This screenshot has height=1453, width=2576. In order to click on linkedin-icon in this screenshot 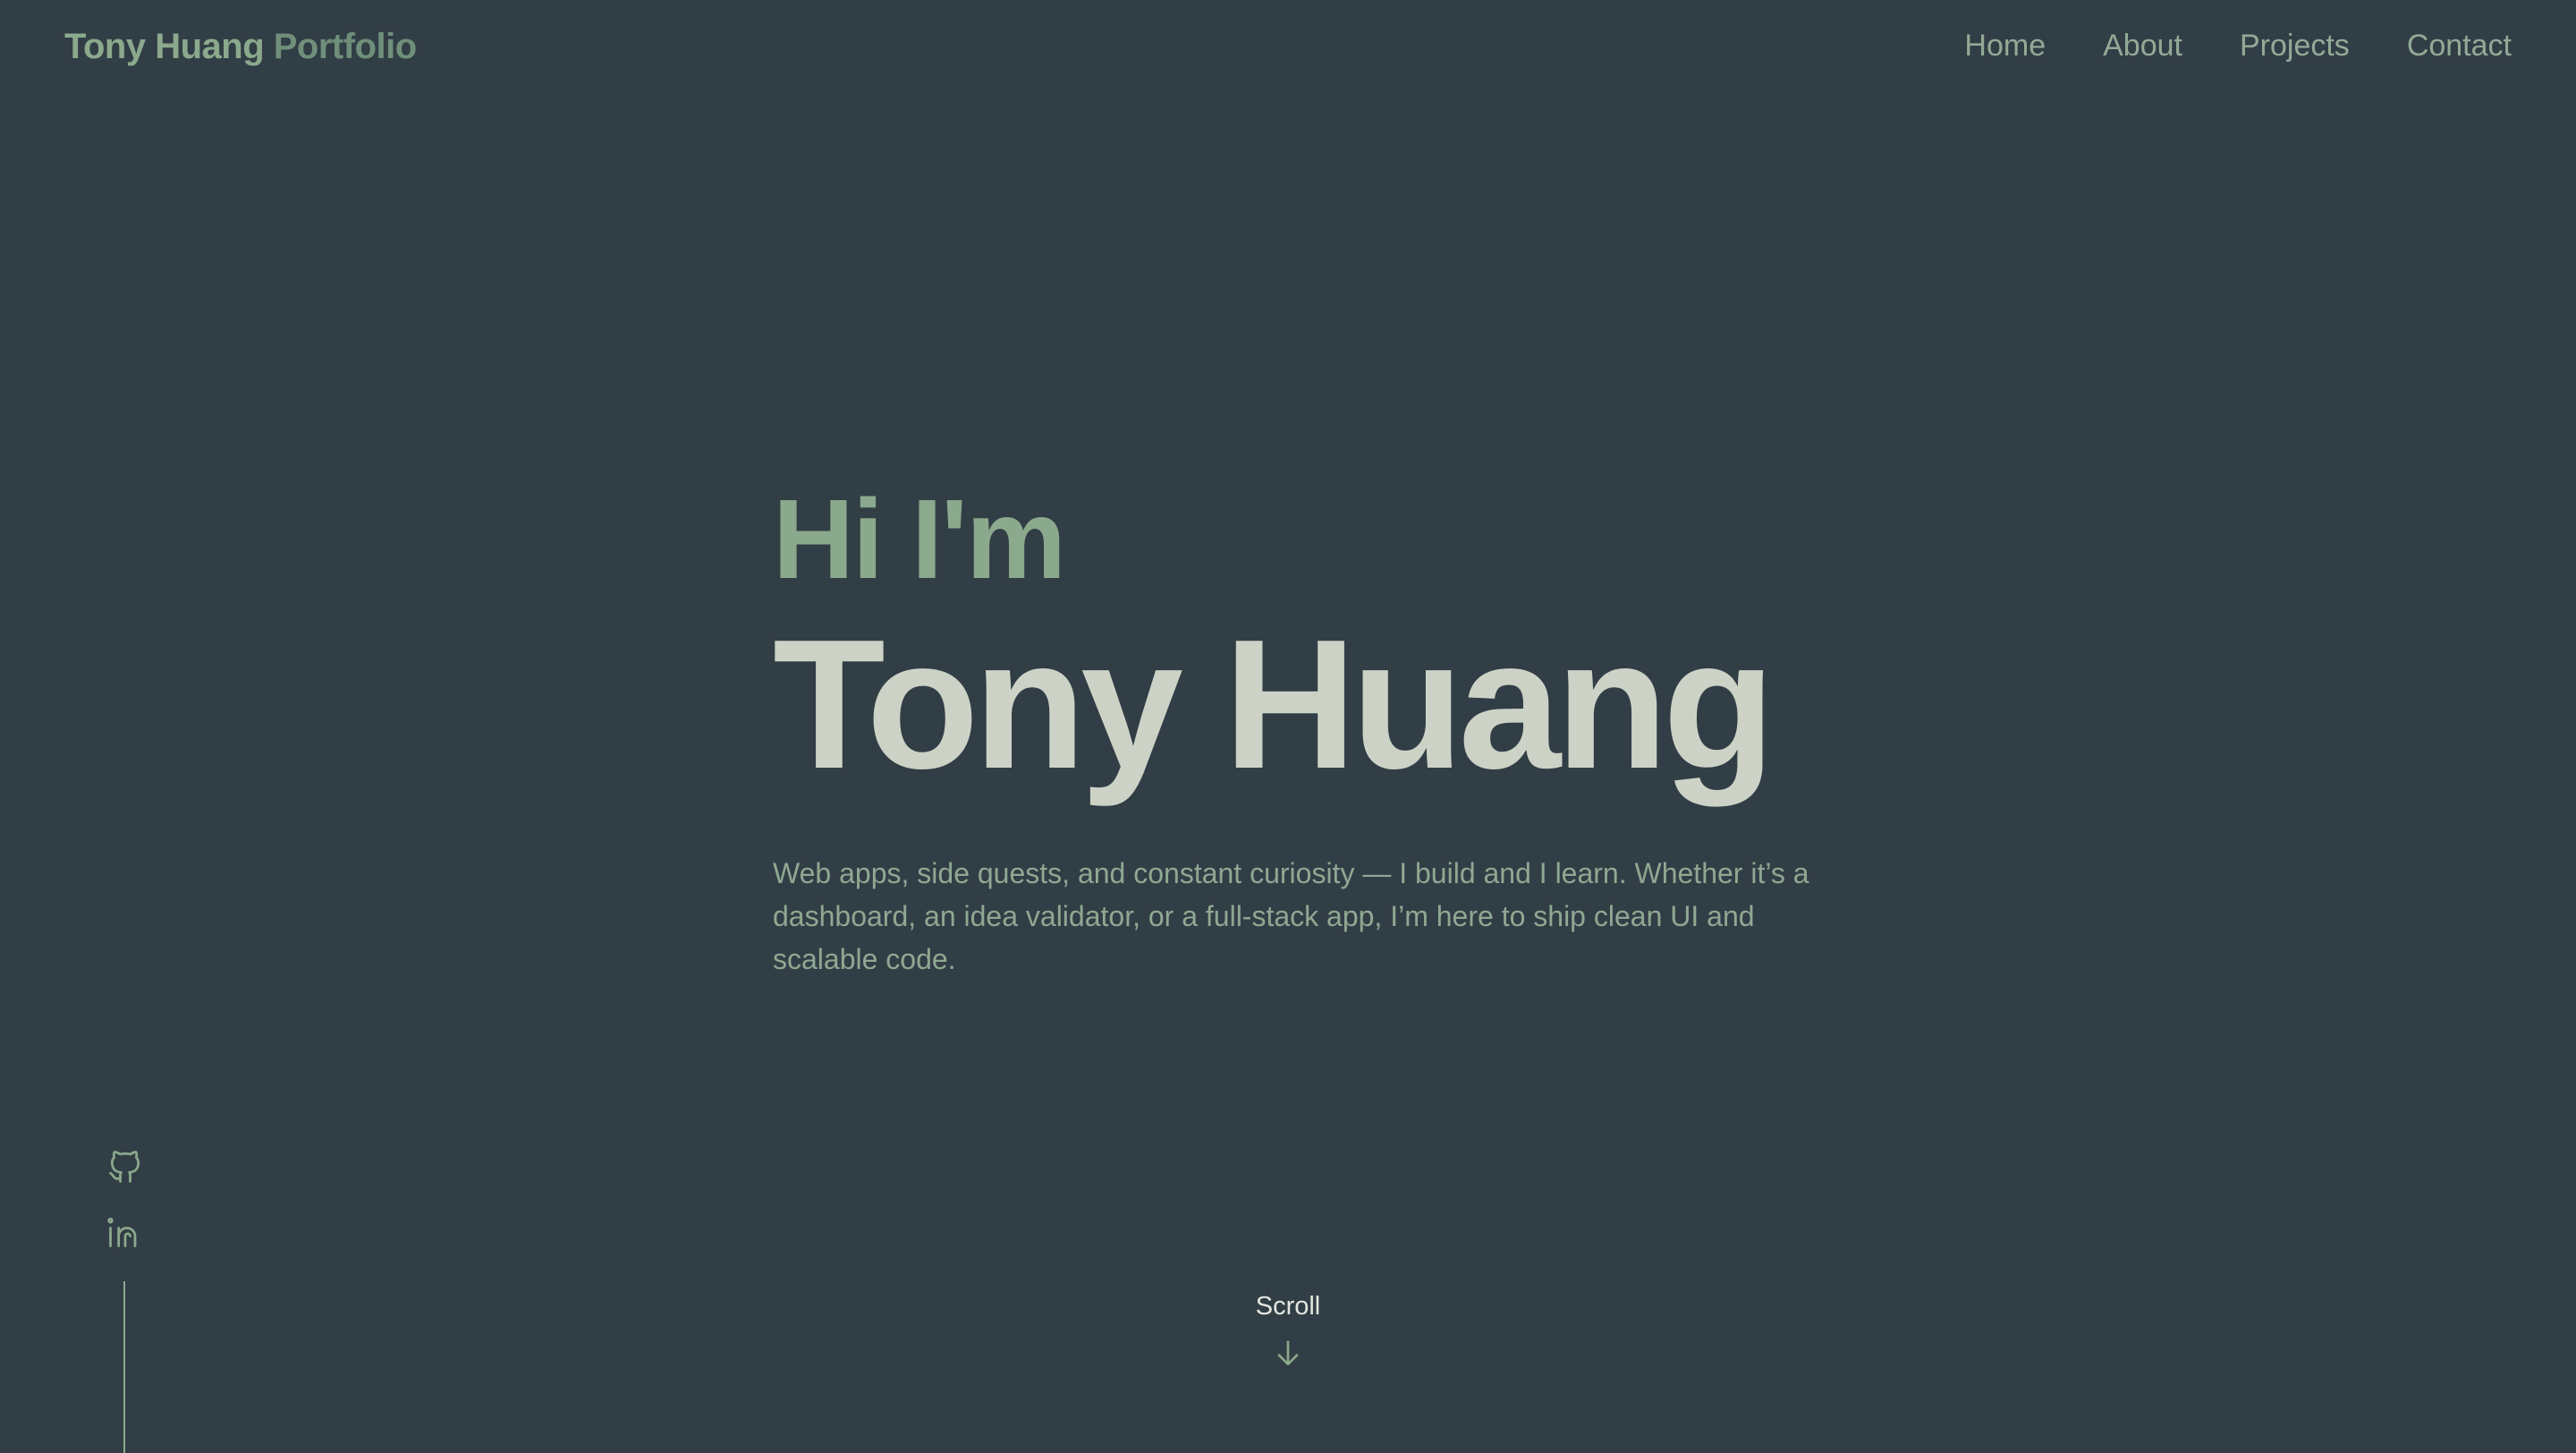, I will do `click(125, 1233)`.